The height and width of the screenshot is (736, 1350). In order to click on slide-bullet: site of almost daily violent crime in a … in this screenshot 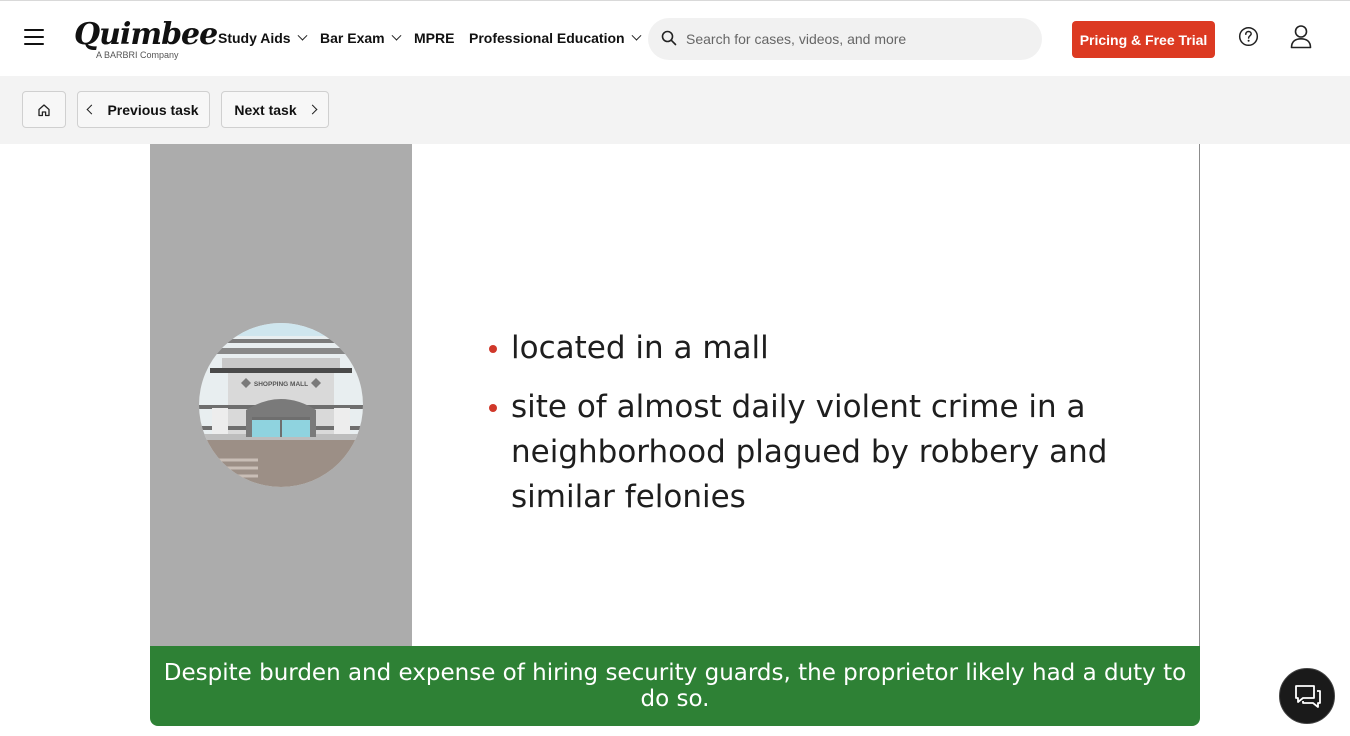, I will do `click(809, 452)`.